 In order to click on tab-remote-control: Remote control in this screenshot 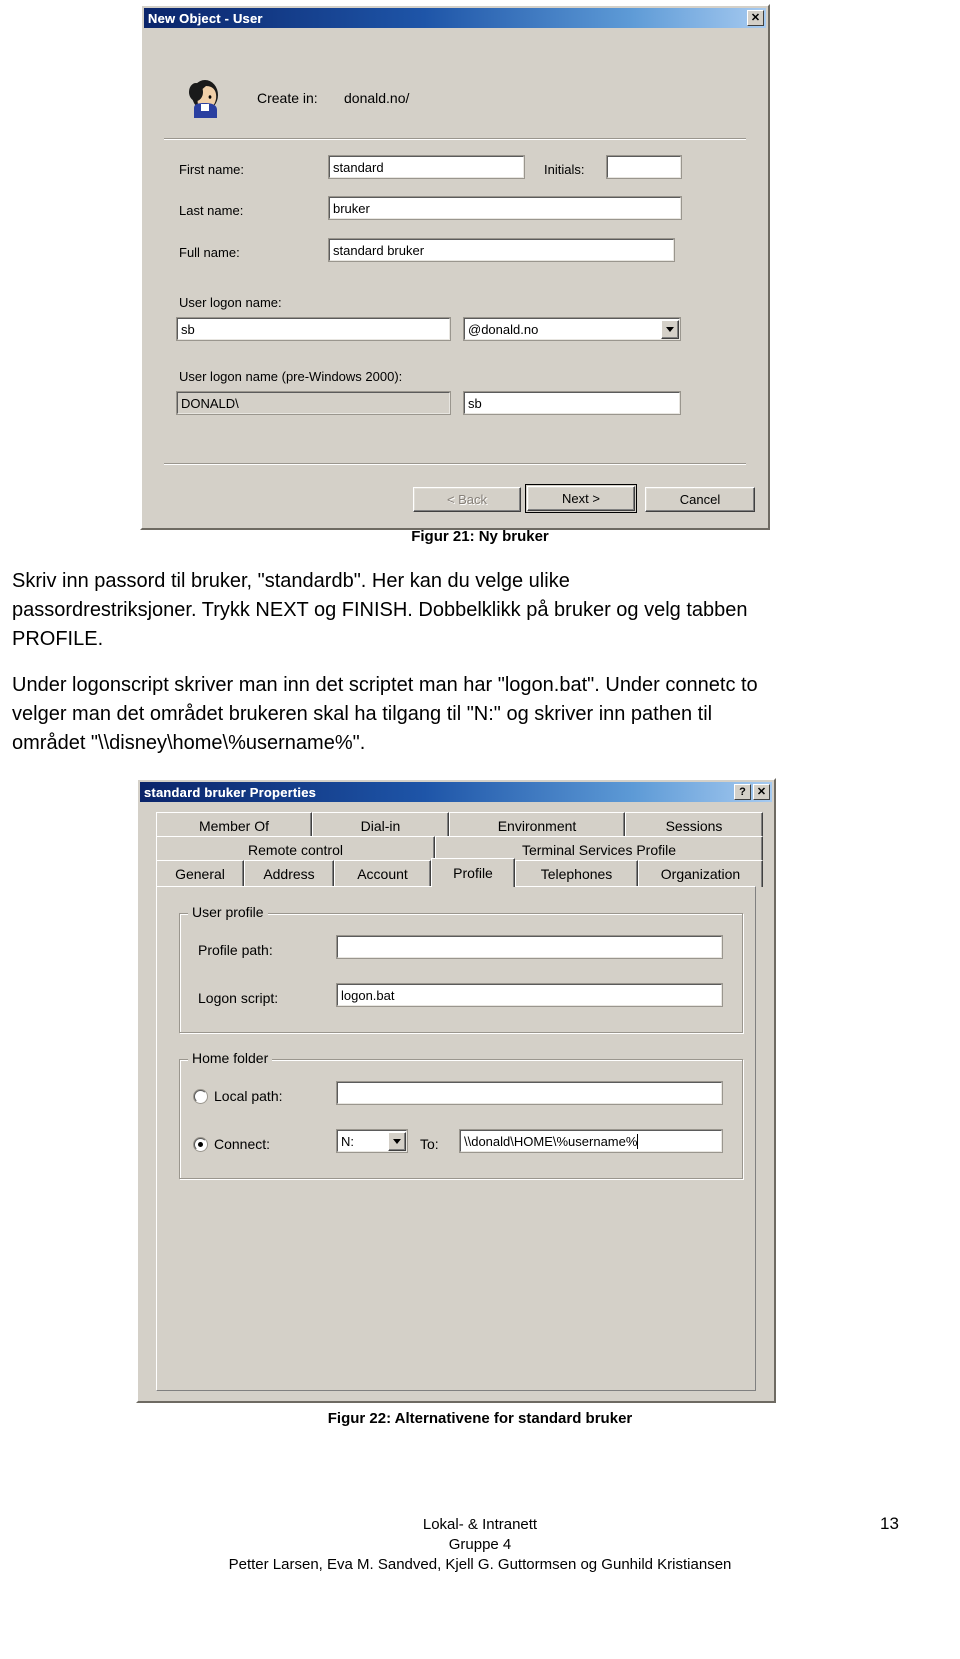, I will do `click(295, 849)`.